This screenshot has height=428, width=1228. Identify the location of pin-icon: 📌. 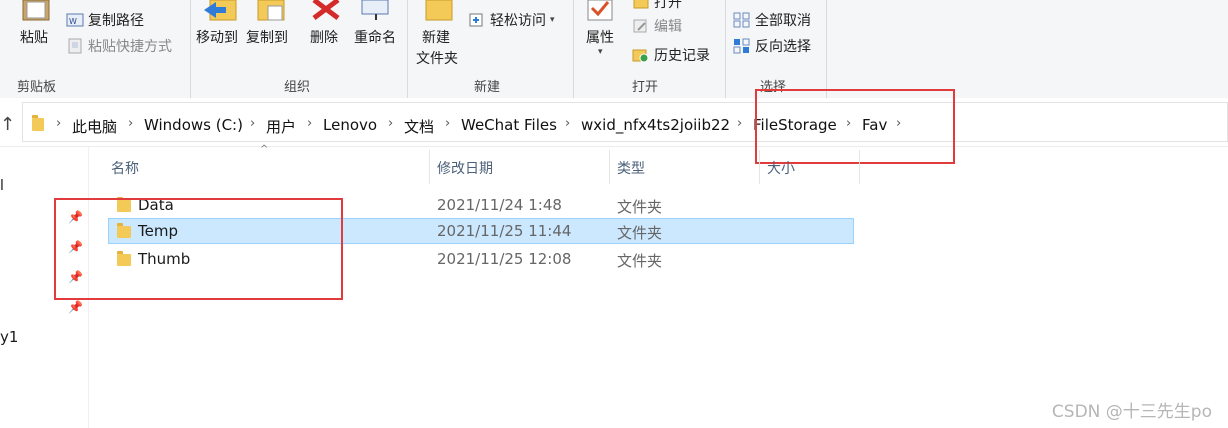
(75, 307).